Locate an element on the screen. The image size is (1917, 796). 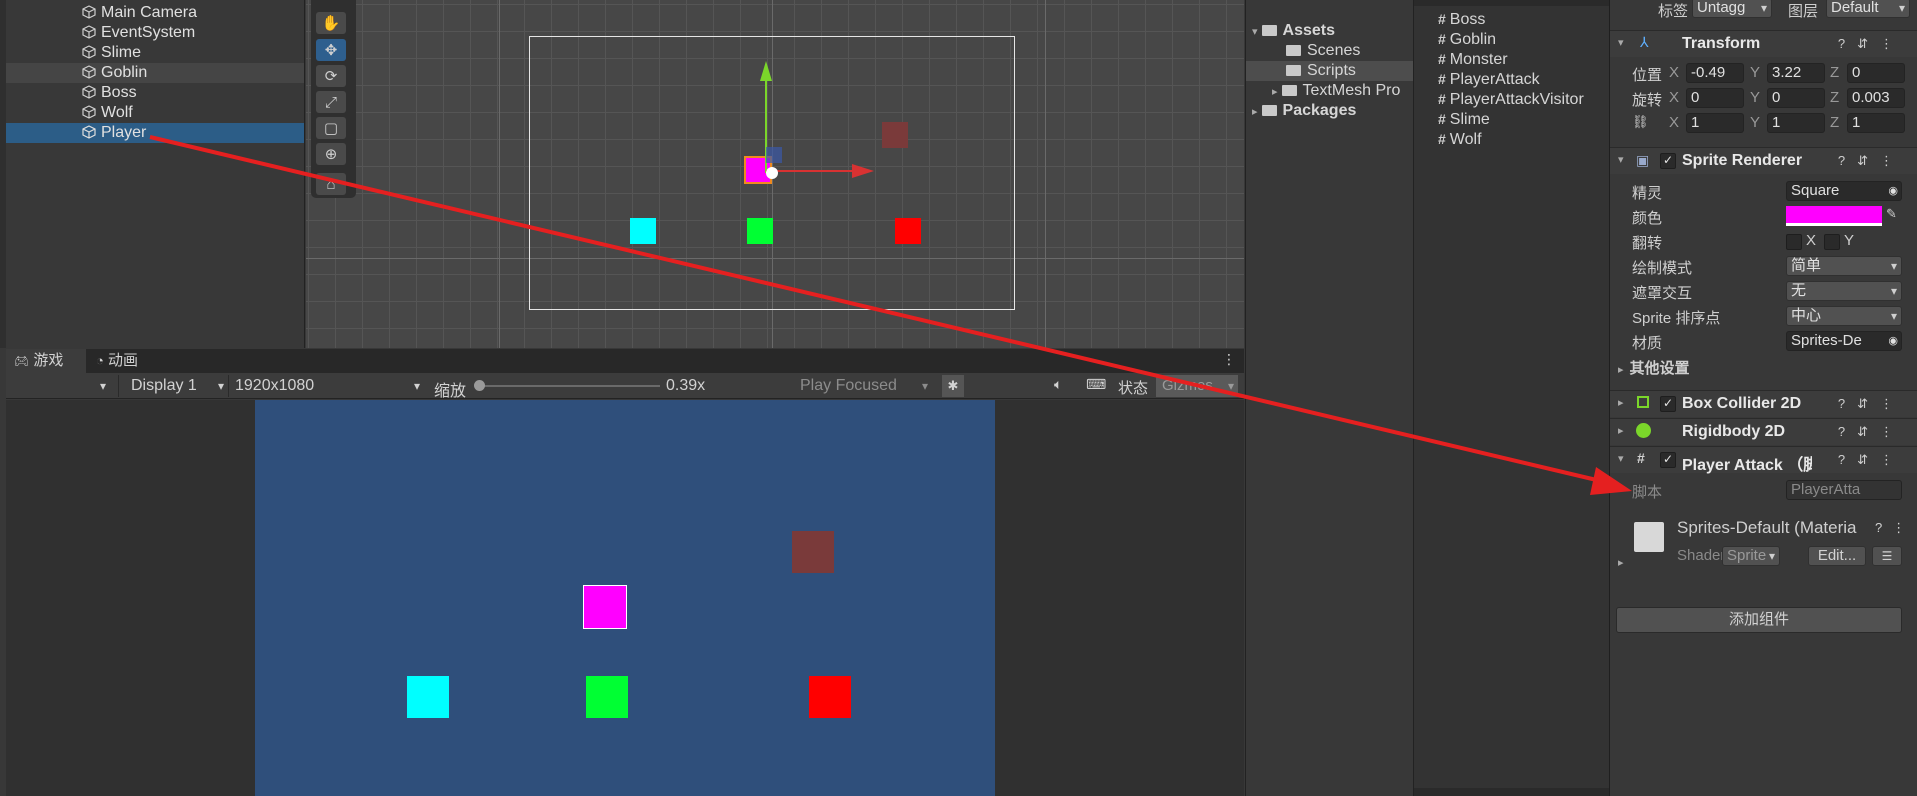
hierarchy-item: Boss is located at coordinates (109, 93).